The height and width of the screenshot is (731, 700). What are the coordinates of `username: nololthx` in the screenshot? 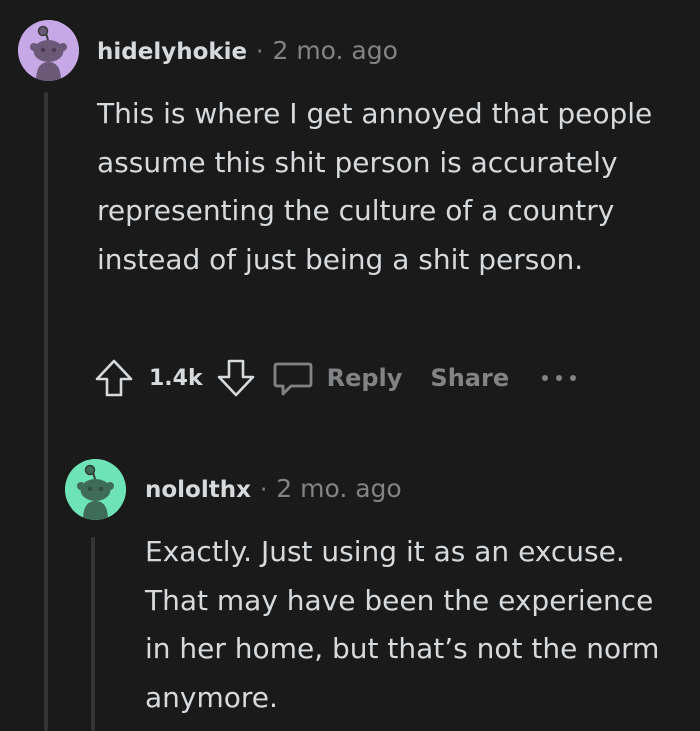 It's located at (198, 490).